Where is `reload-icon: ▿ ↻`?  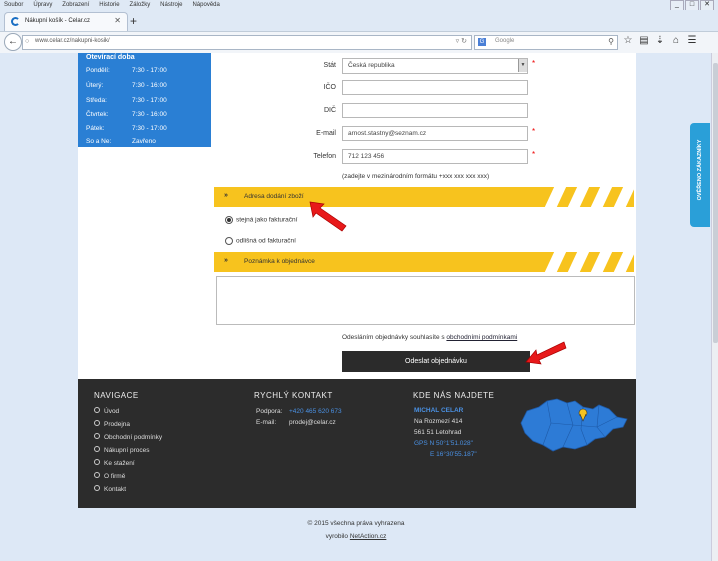
reload-icon: ▿ ↻ is located at coordinates (461, 41).